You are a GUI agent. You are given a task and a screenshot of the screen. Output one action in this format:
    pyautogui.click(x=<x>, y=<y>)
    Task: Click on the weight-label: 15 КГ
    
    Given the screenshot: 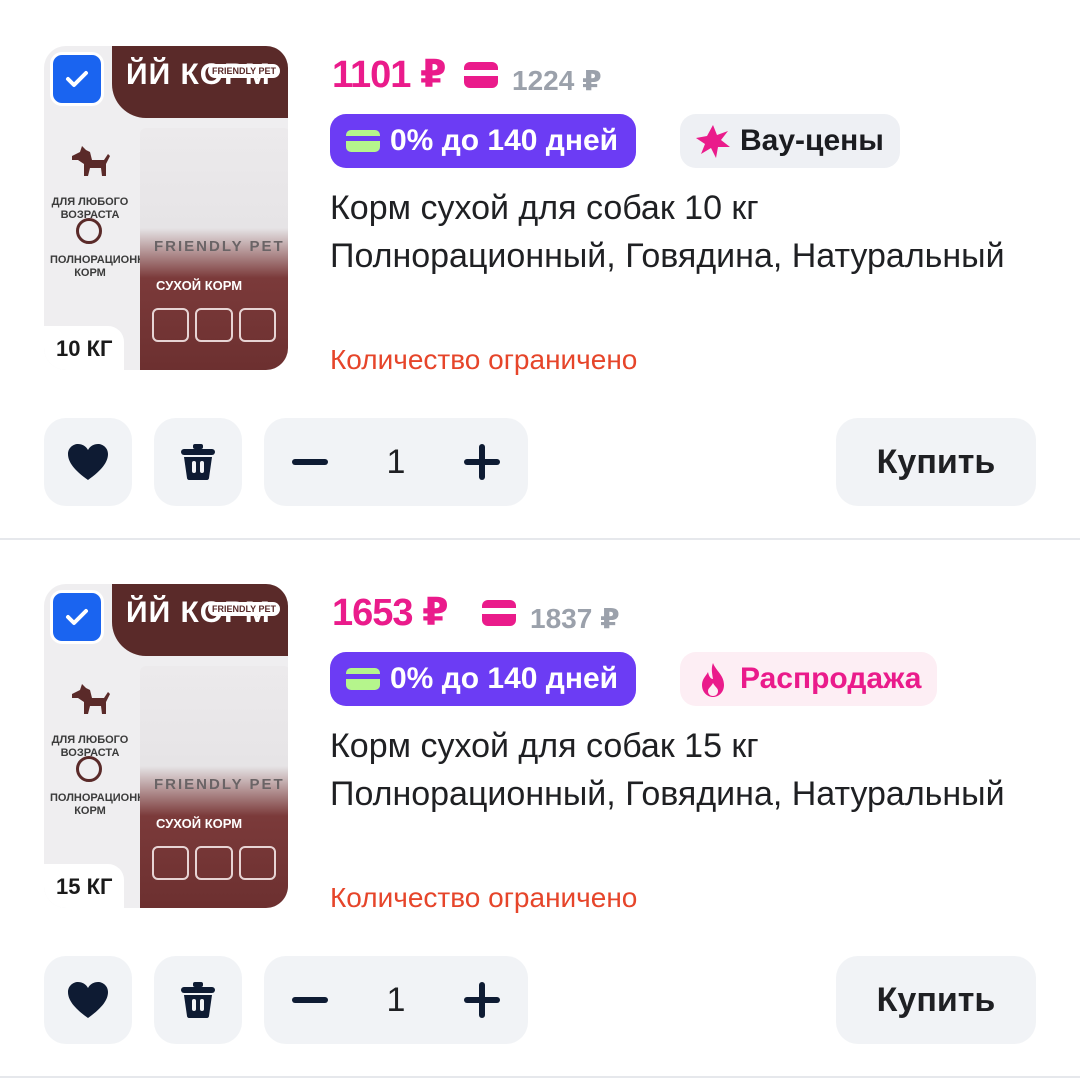 What is the action you would take?
    pyautogui.click(x=84, y=886)
    